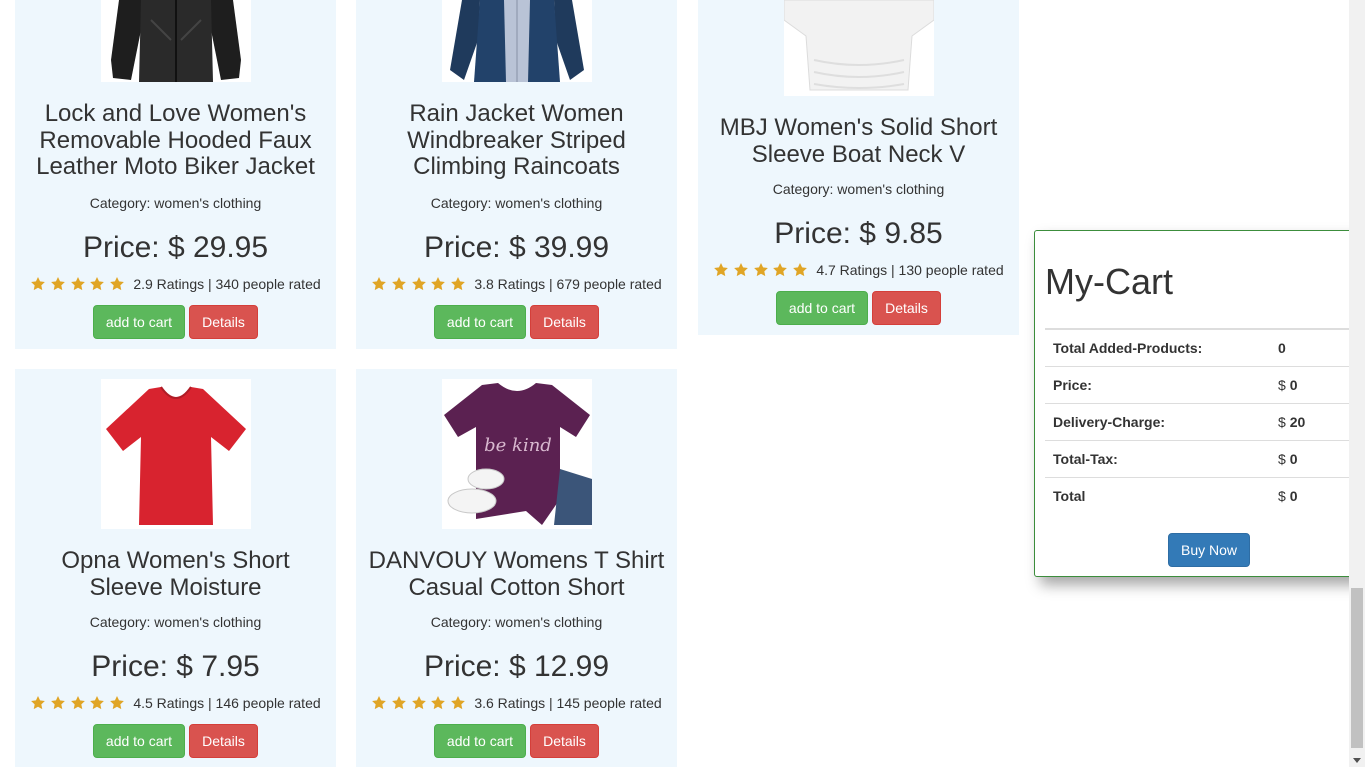 Image resolution: width=1365 pixels, height=767 pixels. What do you see at coordinates (516, 666) in the screenshot?
I see `product-price: Price: $ 12.99` at bounding box center [516, 666].